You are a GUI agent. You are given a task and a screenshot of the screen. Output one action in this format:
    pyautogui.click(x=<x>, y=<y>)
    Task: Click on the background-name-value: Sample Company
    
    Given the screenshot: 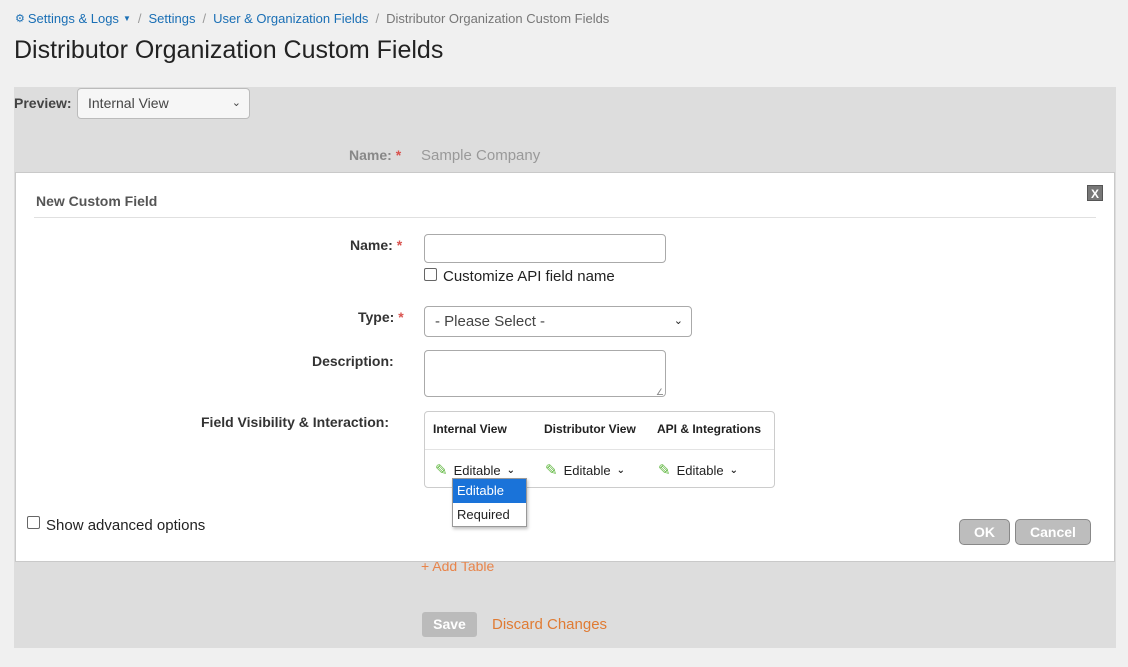 What is the action you would take?
    pyautogui.click(x=481, y=155)
    